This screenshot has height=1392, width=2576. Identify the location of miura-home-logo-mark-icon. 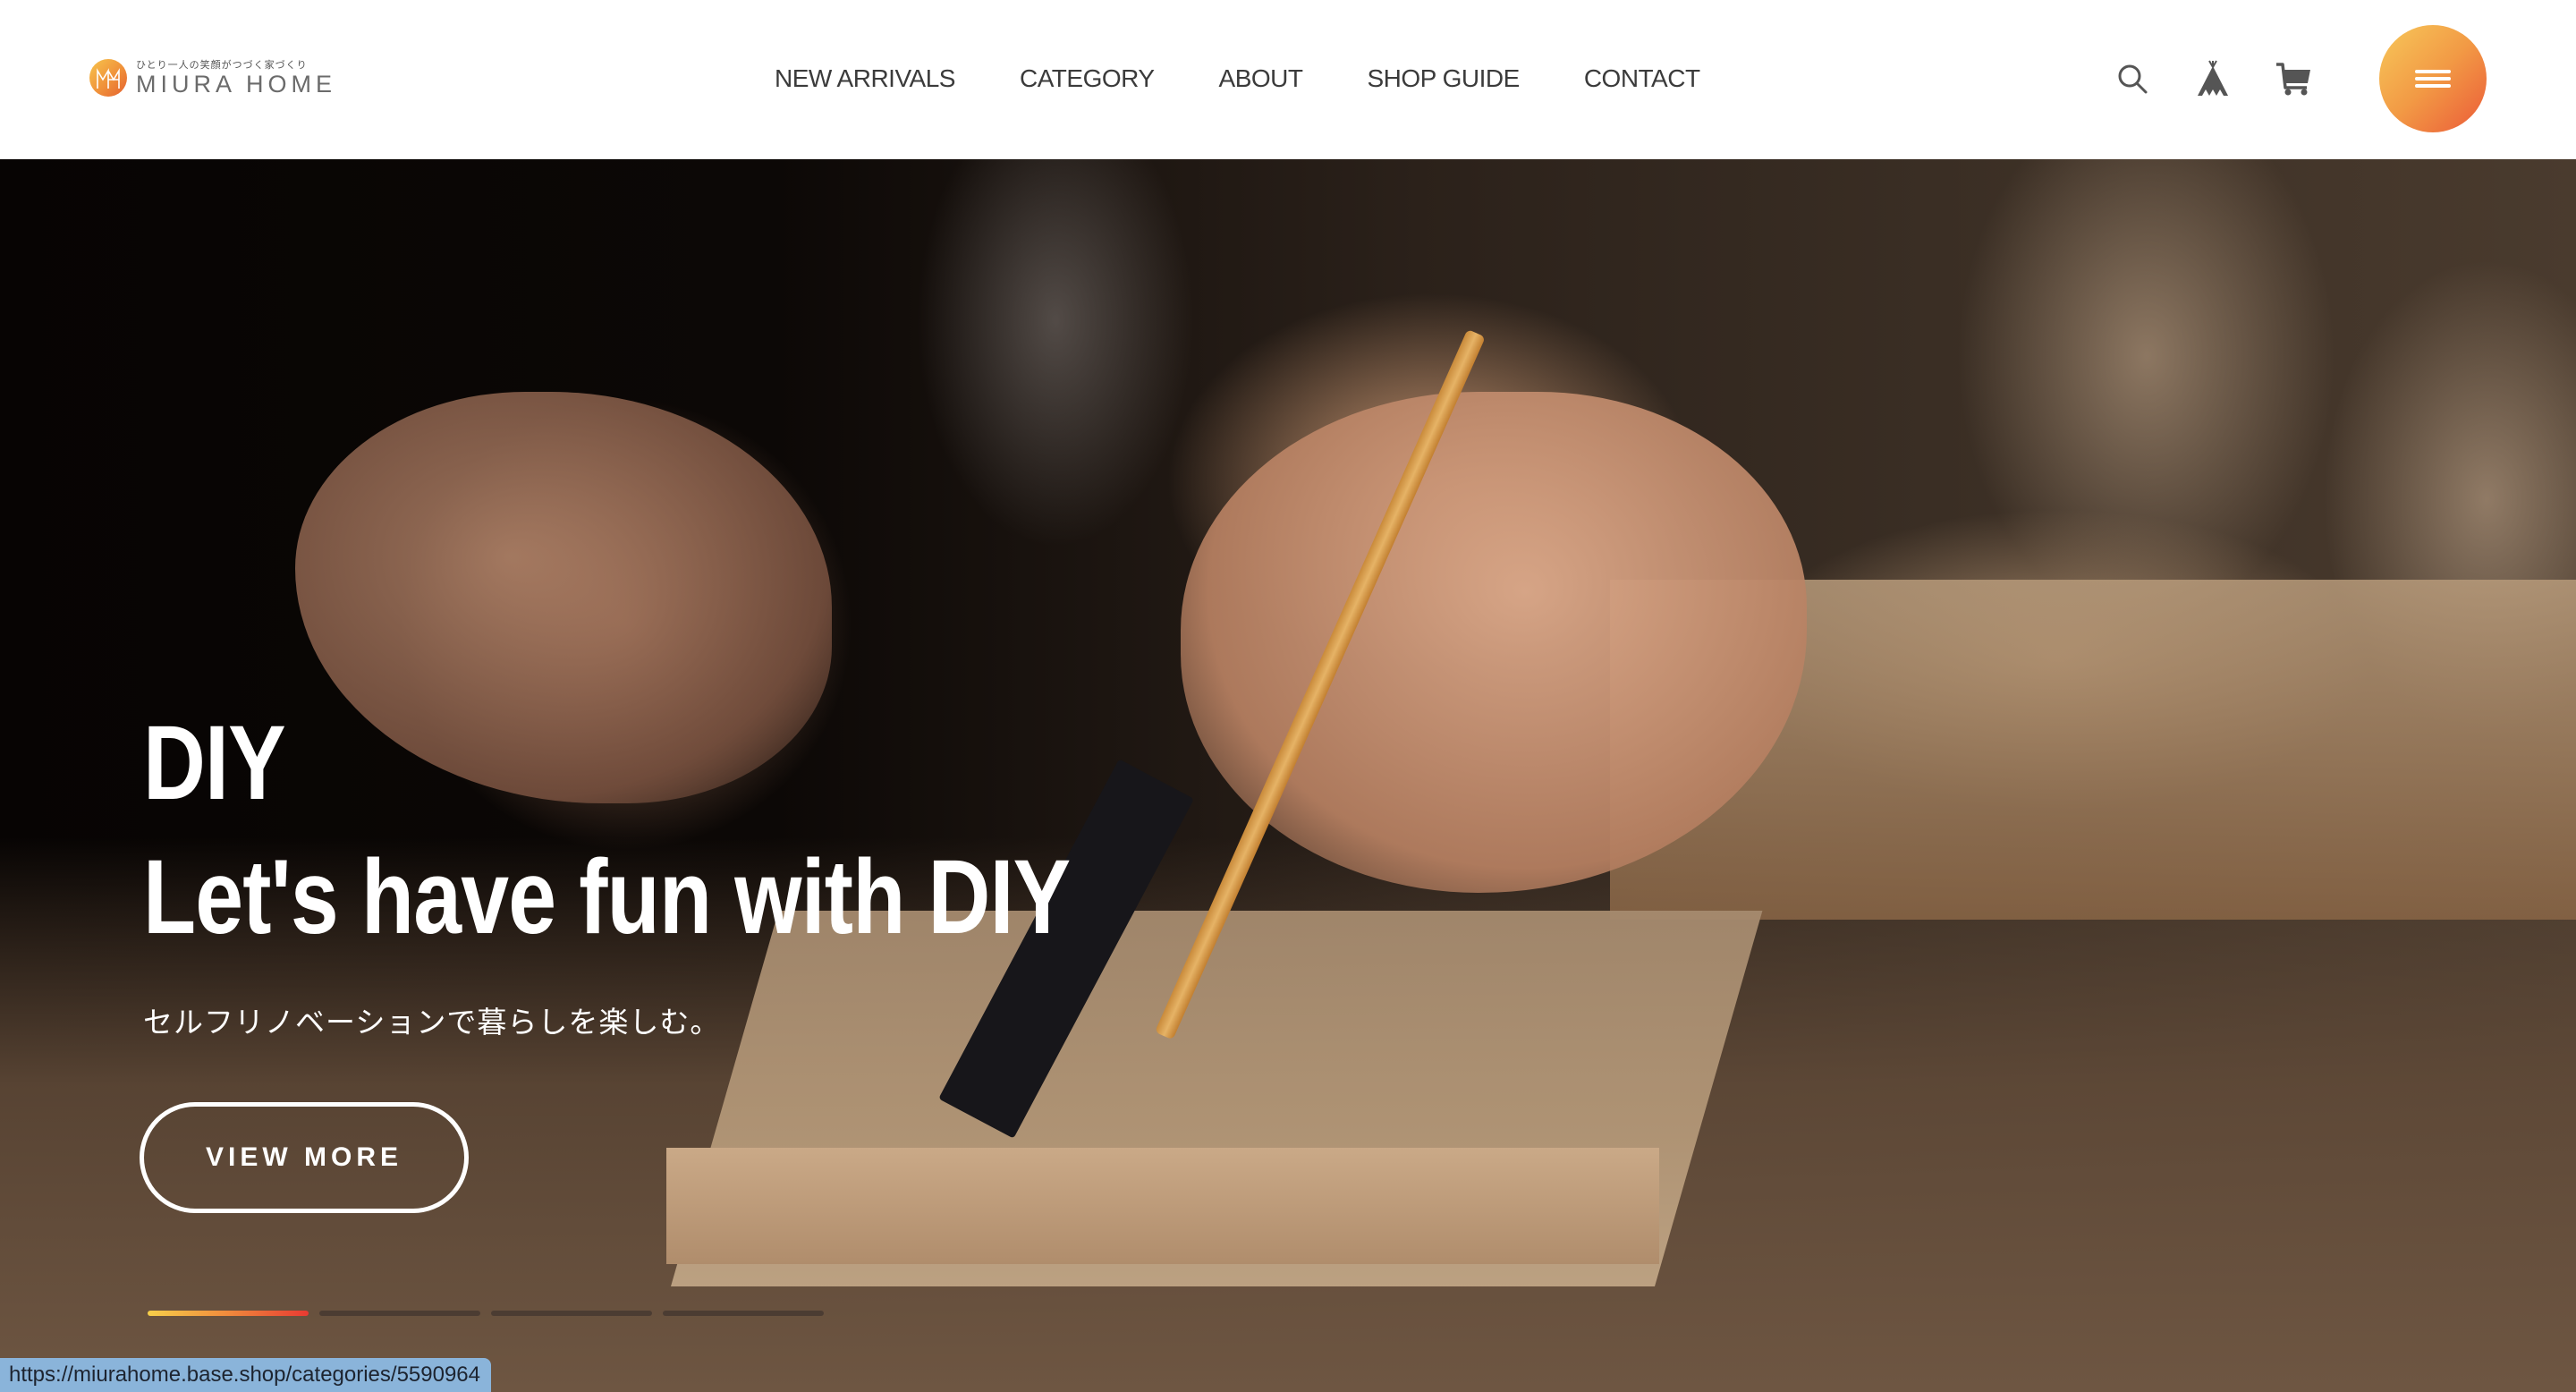
(108, 78).